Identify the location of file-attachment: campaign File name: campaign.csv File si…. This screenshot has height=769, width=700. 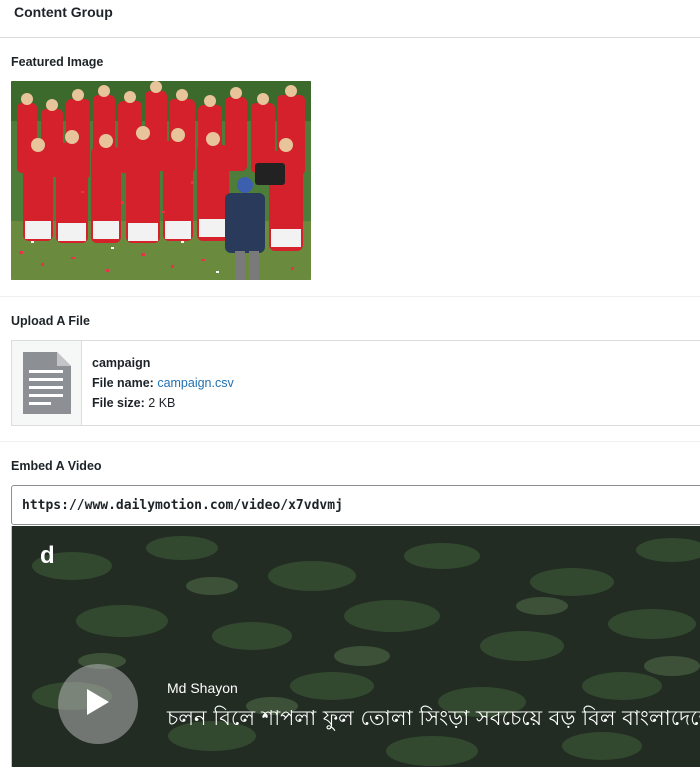
(355, 383).